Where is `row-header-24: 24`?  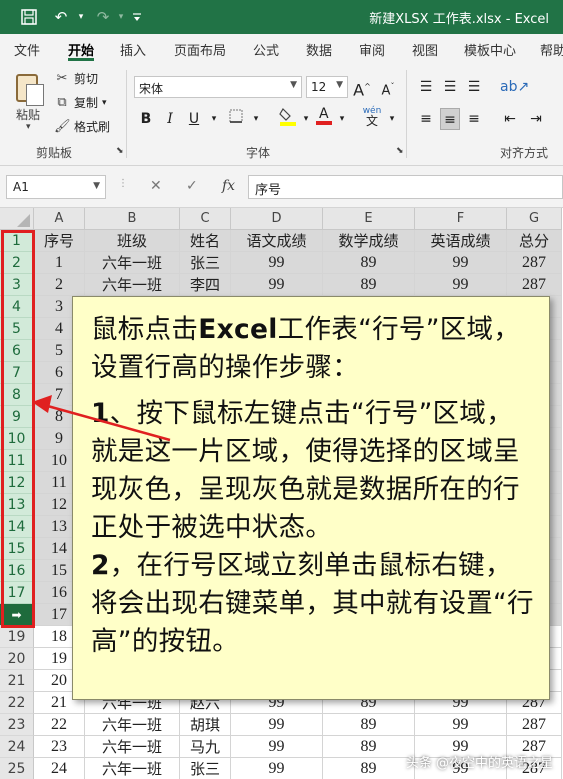
row-header-24: 24 is located at coordinates (17, 747).